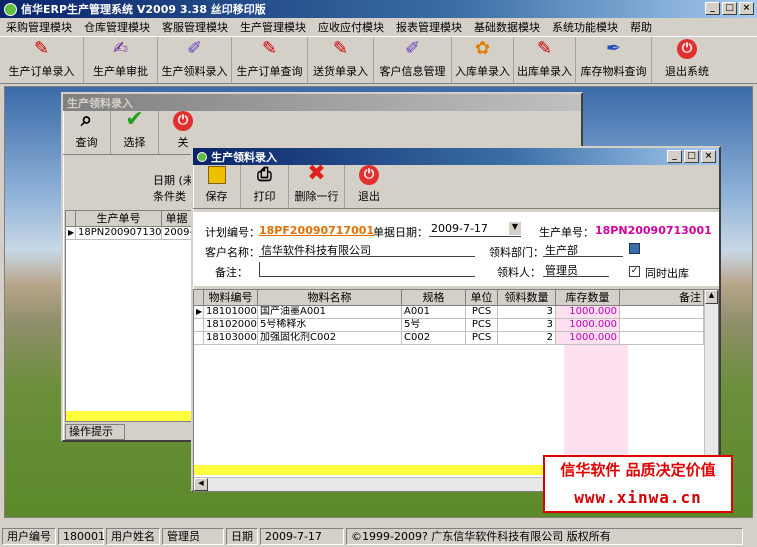 This screenshot has height=547, width=757. Describe the element at coordinates (81, 536) in the screenshot. I see `status-user-no: 180001` at that location.